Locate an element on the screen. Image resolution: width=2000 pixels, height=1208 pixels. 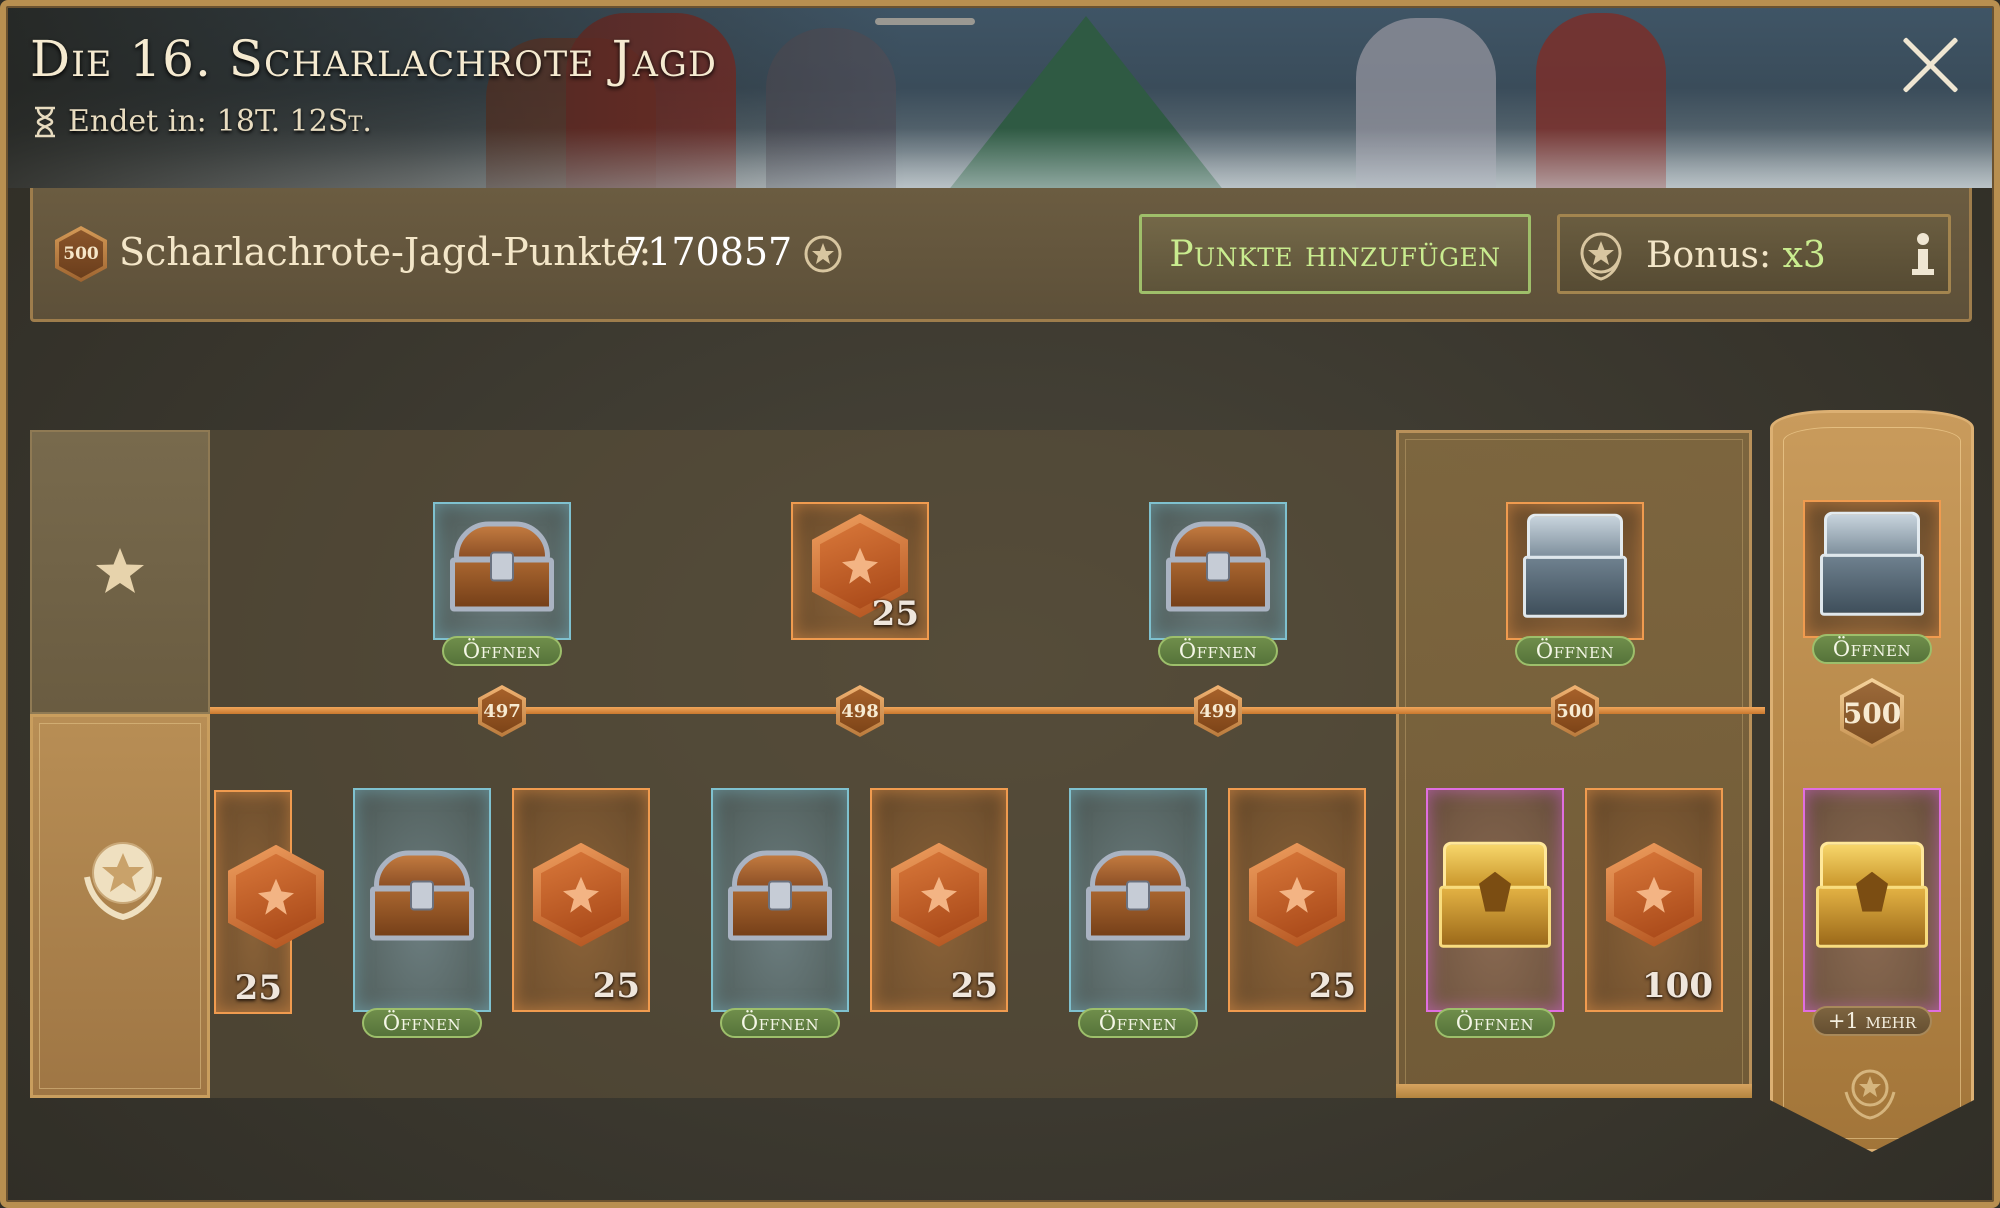
drag-handle is located at coordinates (925, 21).